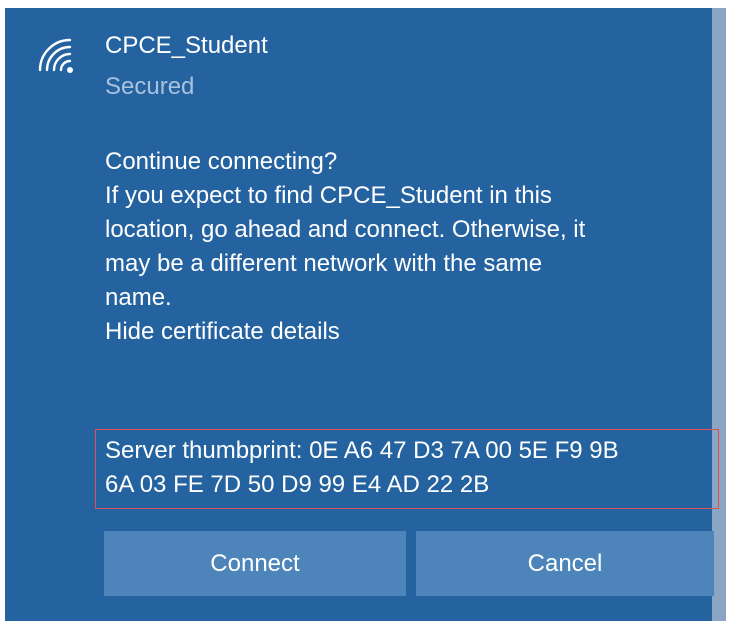 The image size is (731, 621). Describe the element at coordinates (324, 263) in the screenshot. I see `prompt-message-line: may be a different network with the same` at that location.